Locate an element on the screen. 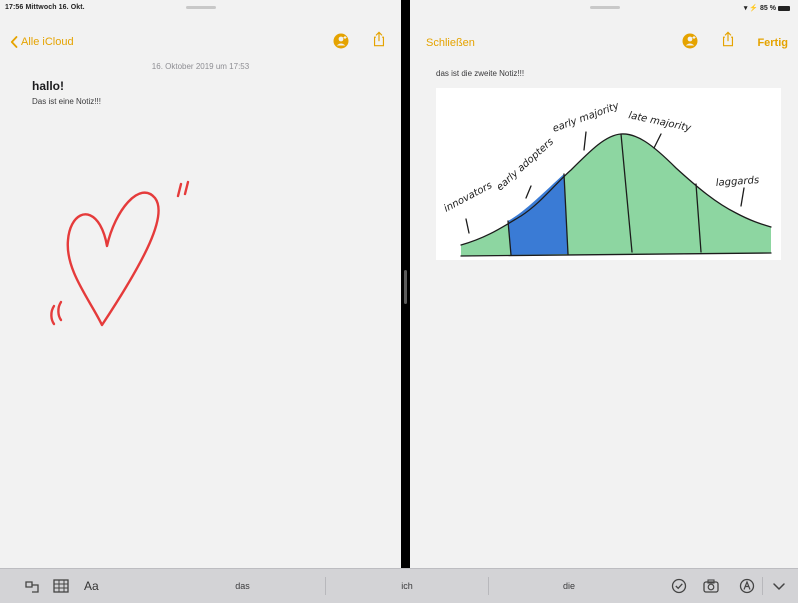  camera-icon is located at coordinates (711, 586).